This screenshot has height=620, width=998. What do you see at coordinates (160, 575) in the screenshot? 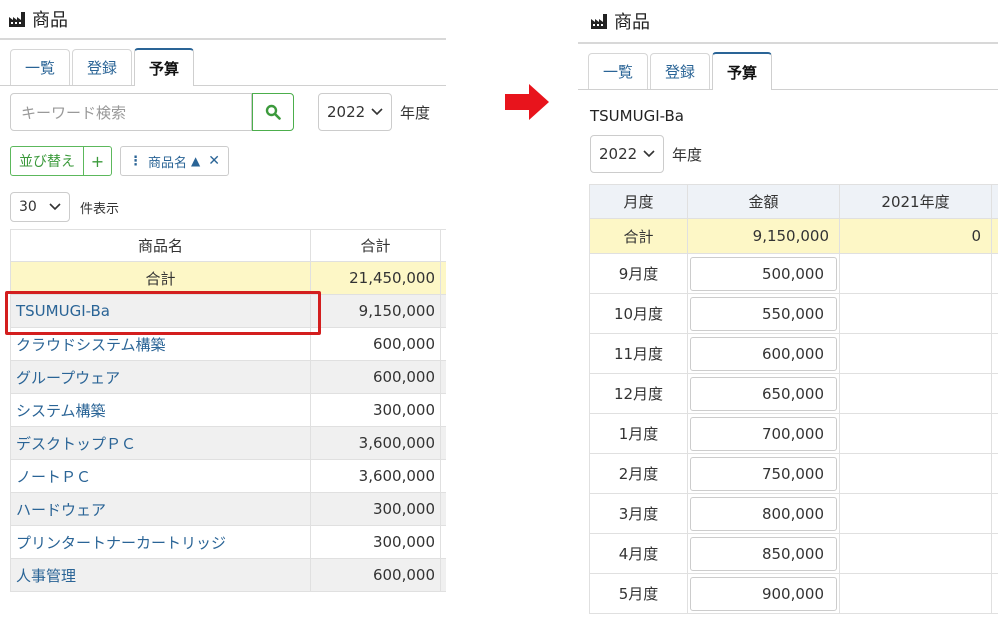
I see `product-name-link: 人事管理` at bounding box center [160, 575].